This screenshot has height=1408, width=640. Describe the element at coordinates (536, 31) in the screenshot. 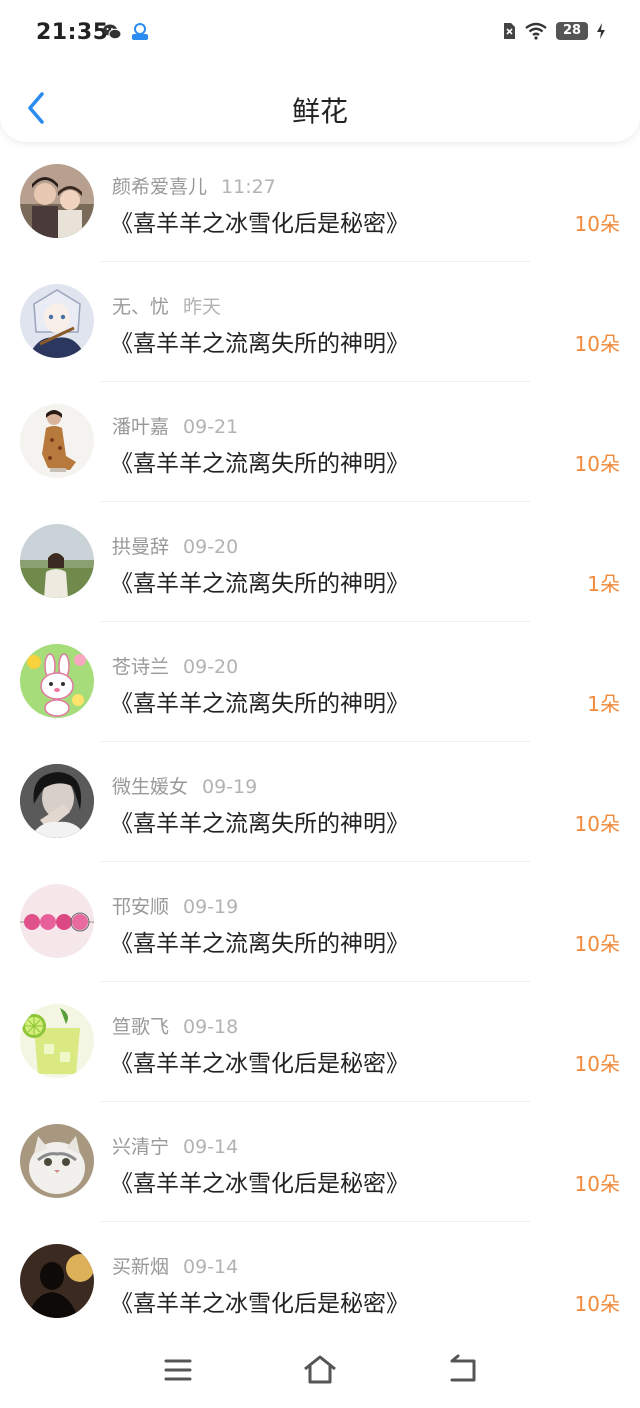

I see `wifi-icon` at that location.